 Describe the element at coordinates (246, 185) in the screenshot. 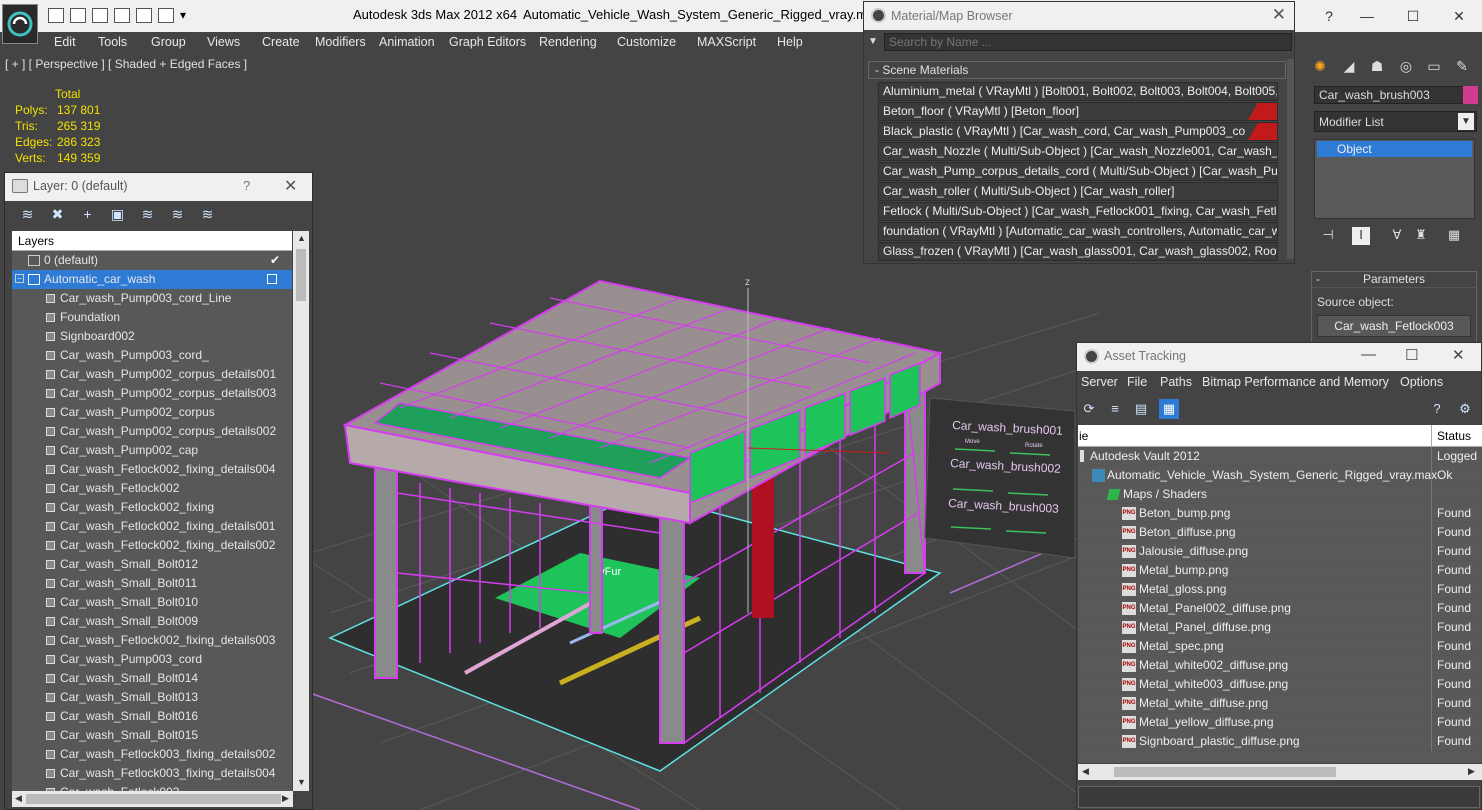

I see `help-button: ?` at that location.